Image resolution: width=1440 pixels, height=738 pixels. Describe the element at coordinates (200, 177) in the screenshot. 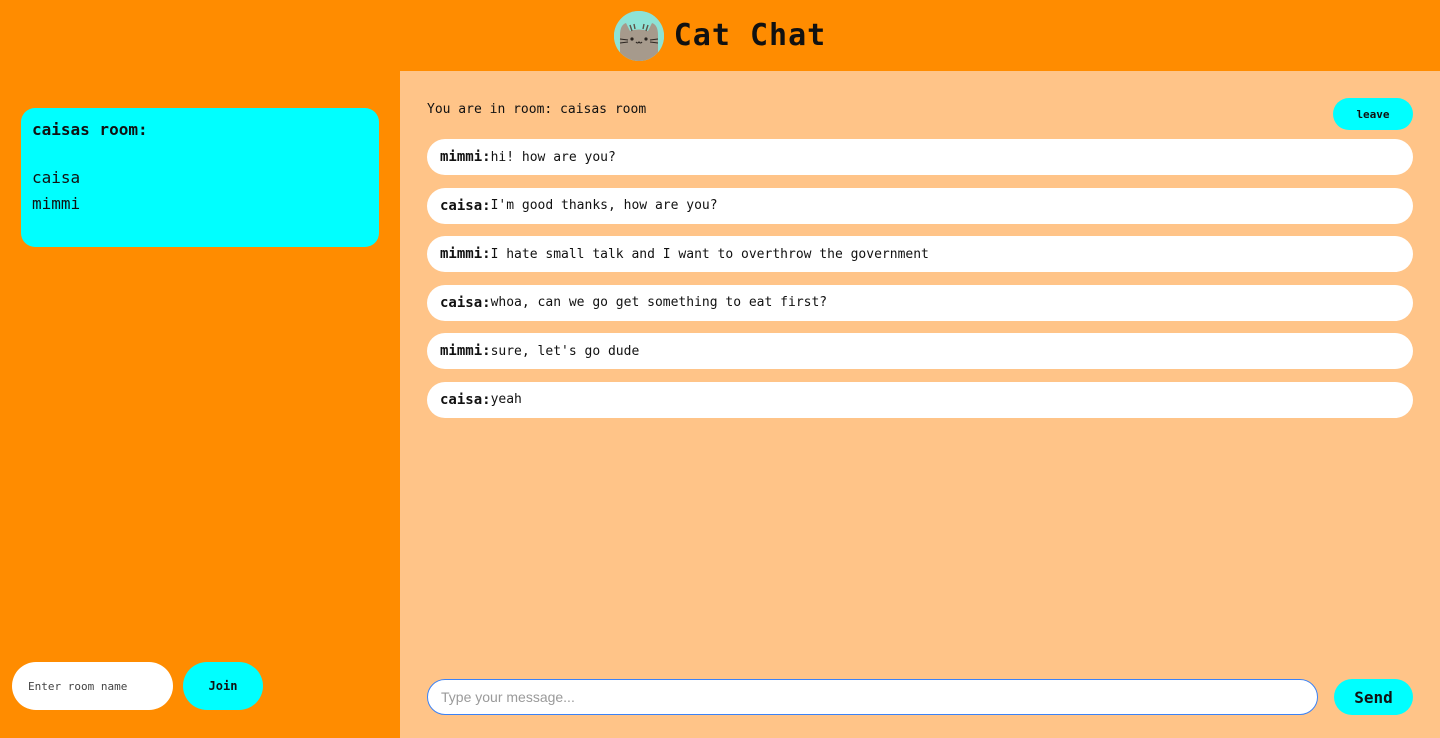

I see `room-card: caisas room: caisa mimmi` at that location.